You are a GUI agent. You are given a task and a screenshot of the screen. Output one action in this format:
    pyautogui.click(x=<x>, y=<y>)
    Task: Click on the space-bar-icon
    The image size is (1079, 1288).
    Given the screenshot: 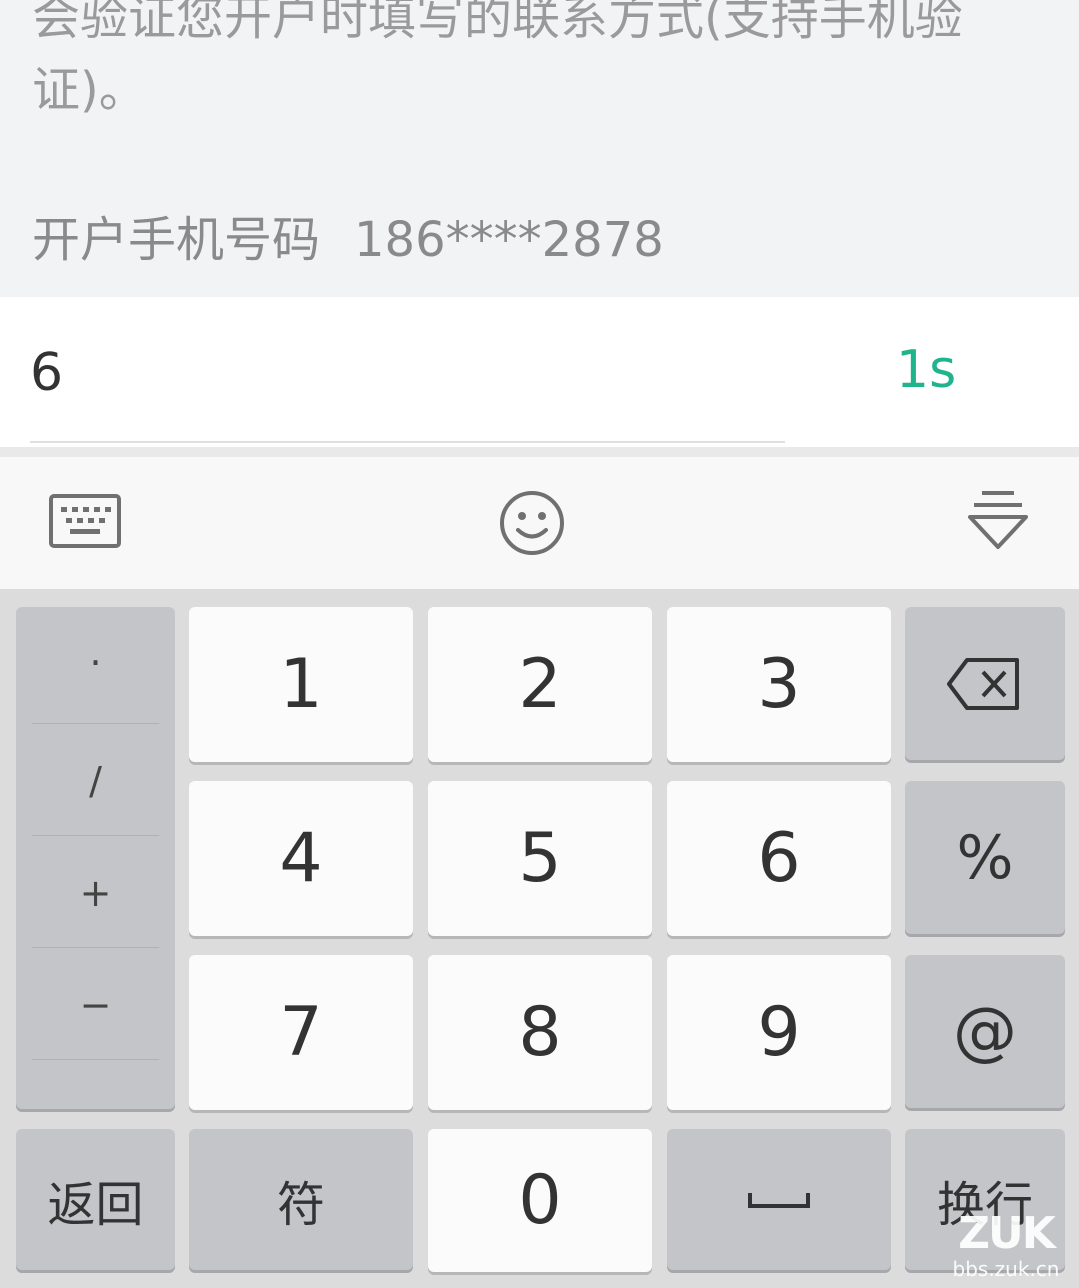 What is the action you would take?
    pyautogui.click(x=779, y=1200)
    